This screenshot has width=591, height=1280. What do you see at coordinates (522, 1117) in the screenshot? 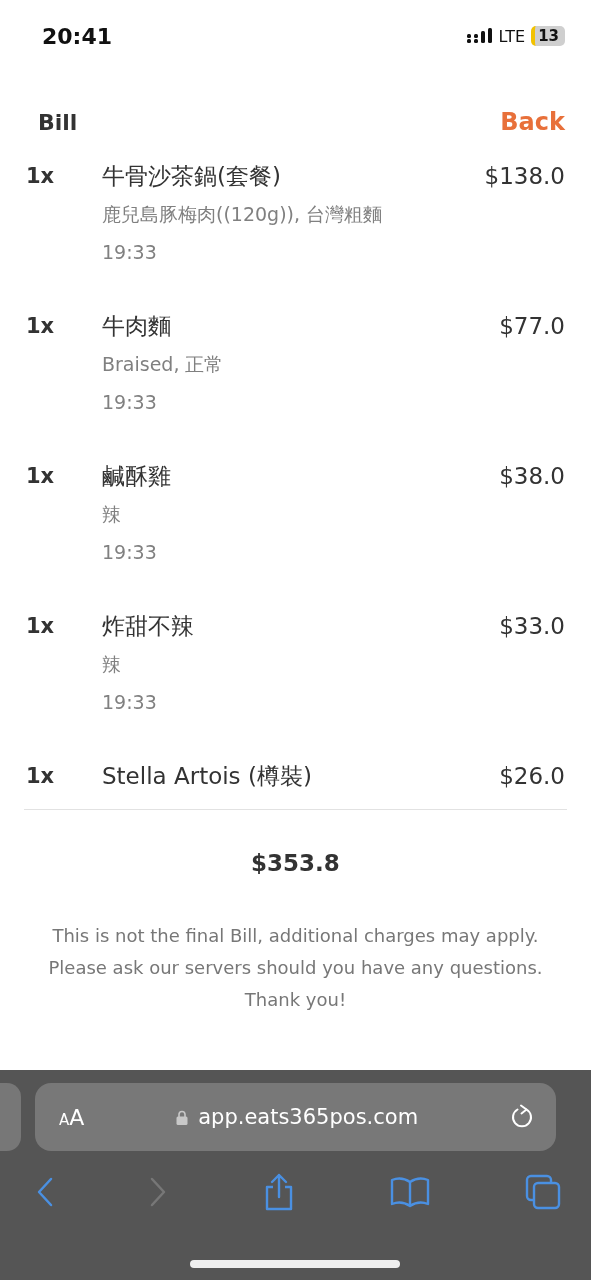
I see `reload-icon` at bounding box center [522, 1117].